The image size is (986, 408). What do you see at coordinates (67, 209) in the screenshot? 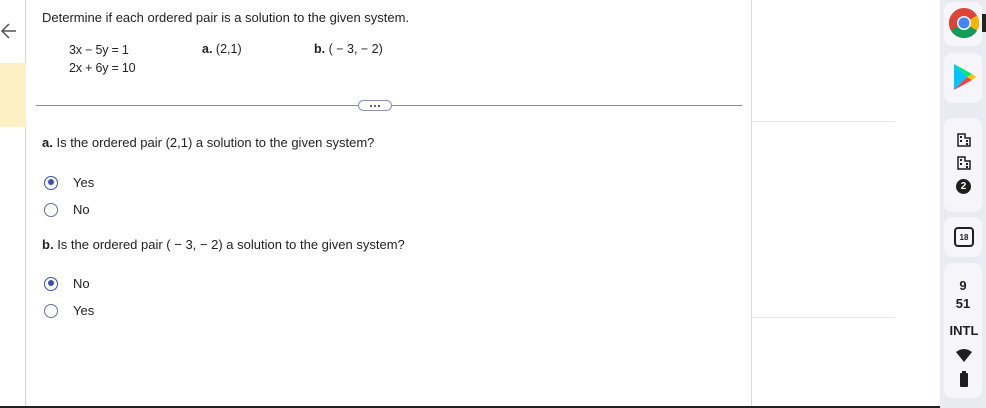
I see `part-a-option-no: No` at bounding box center [67, 209].